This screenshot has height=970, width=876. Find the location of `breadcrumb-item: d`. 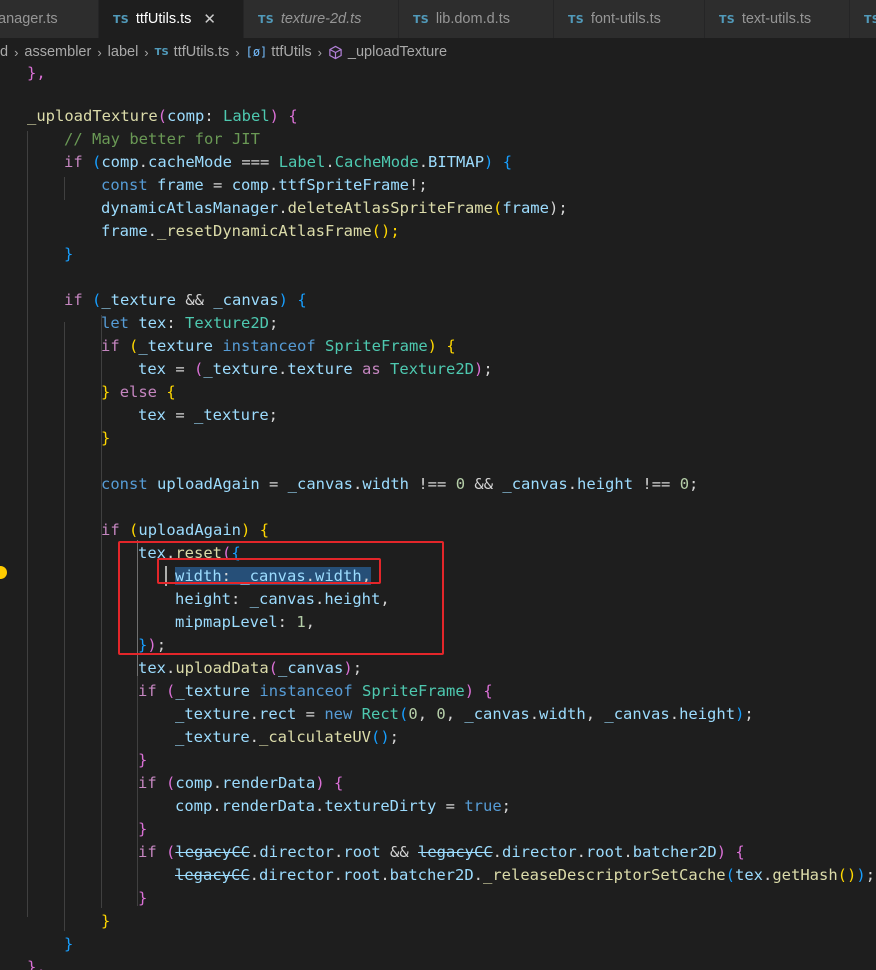

breadcrumb-item: d is located at coordinates (4, 52).